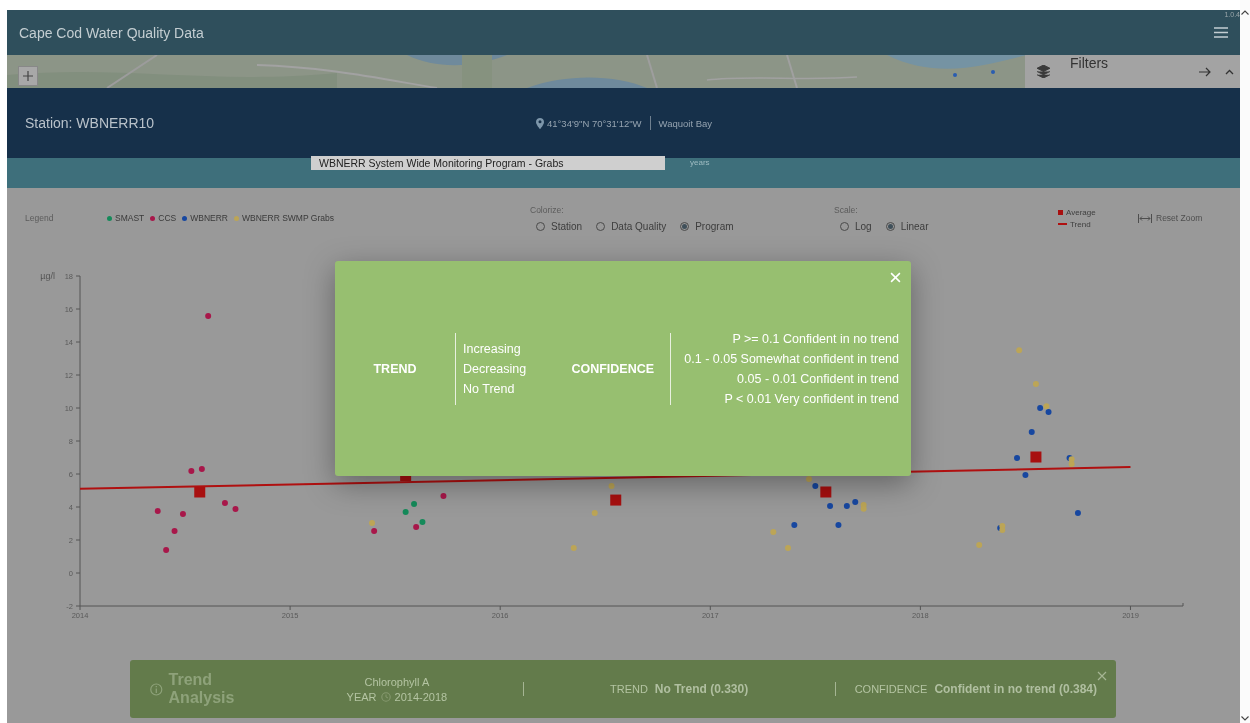 Image resolution: width=1250 pixels, height=723 pixels. Describe the element at coordinates (685, 123) in the screenshot. I see `location-name: Waquoit Bay` at that location.